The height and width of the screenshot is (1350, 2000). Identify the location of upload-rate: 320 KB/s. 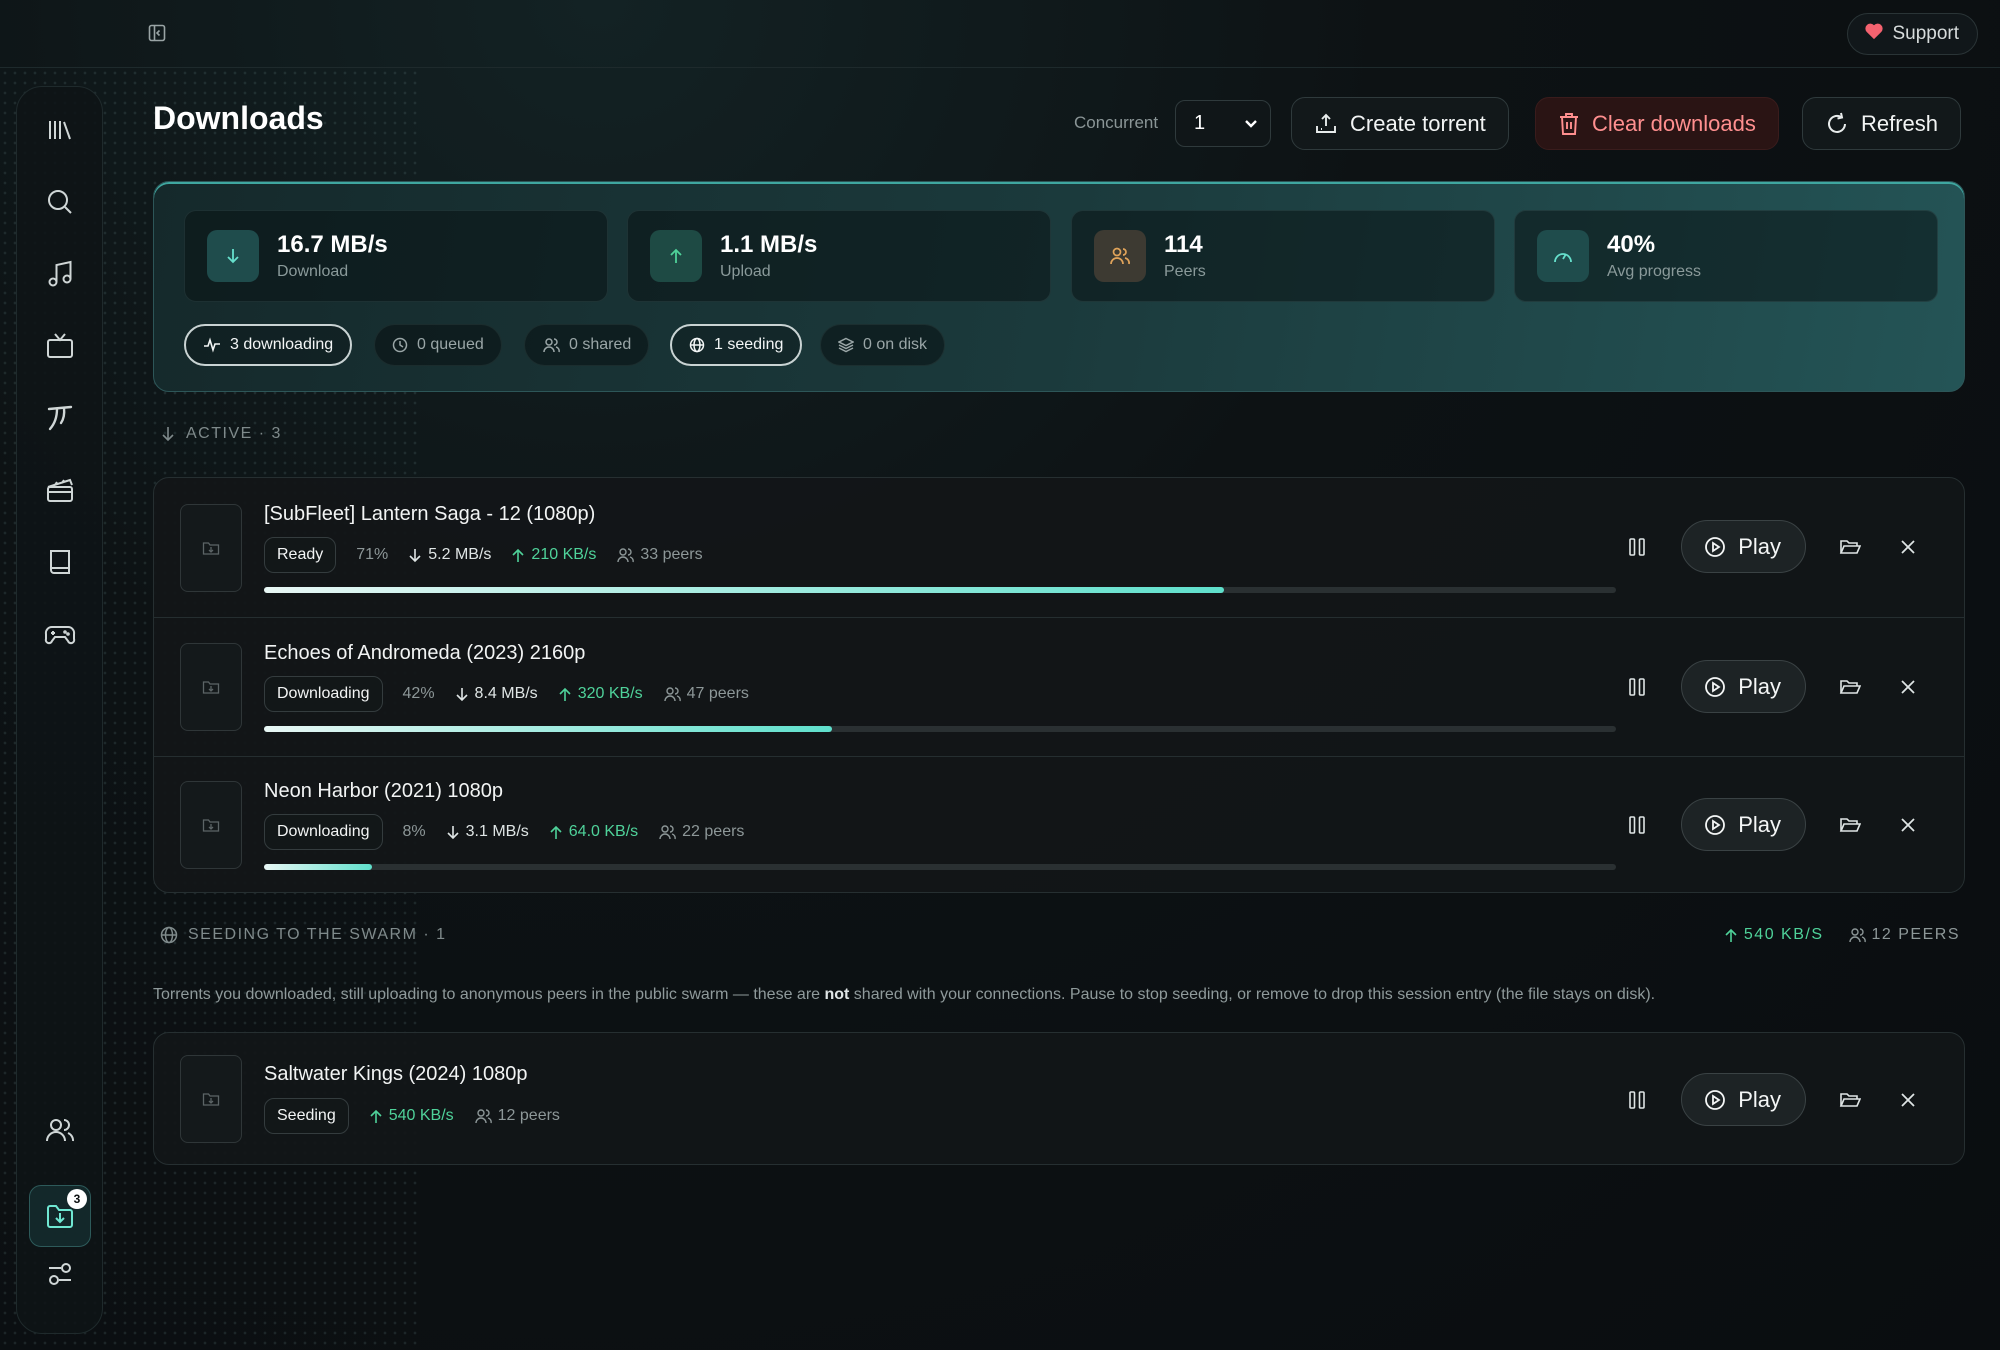
(600, 694).